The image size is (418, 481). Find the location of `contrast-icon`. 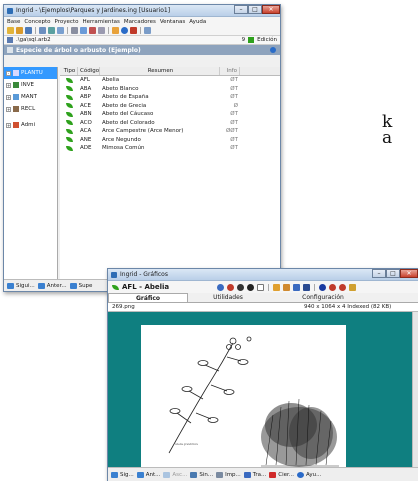

contrast-icon is located at coordinates (250, 287).